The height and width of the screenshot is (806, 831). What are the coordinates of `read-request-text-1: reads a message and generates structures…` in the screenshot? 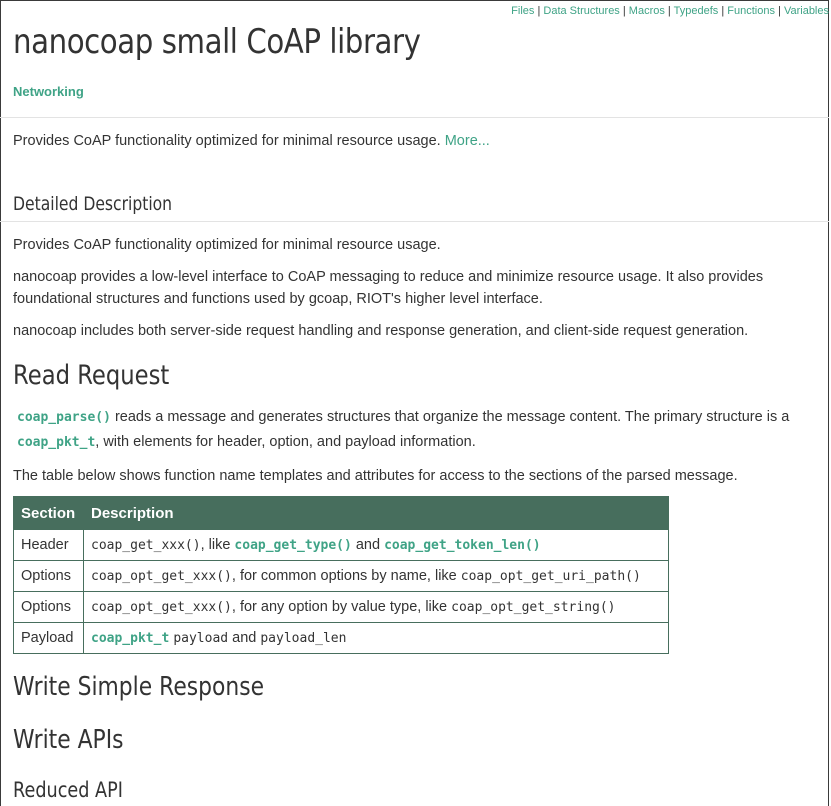 It's located at (450, 417).